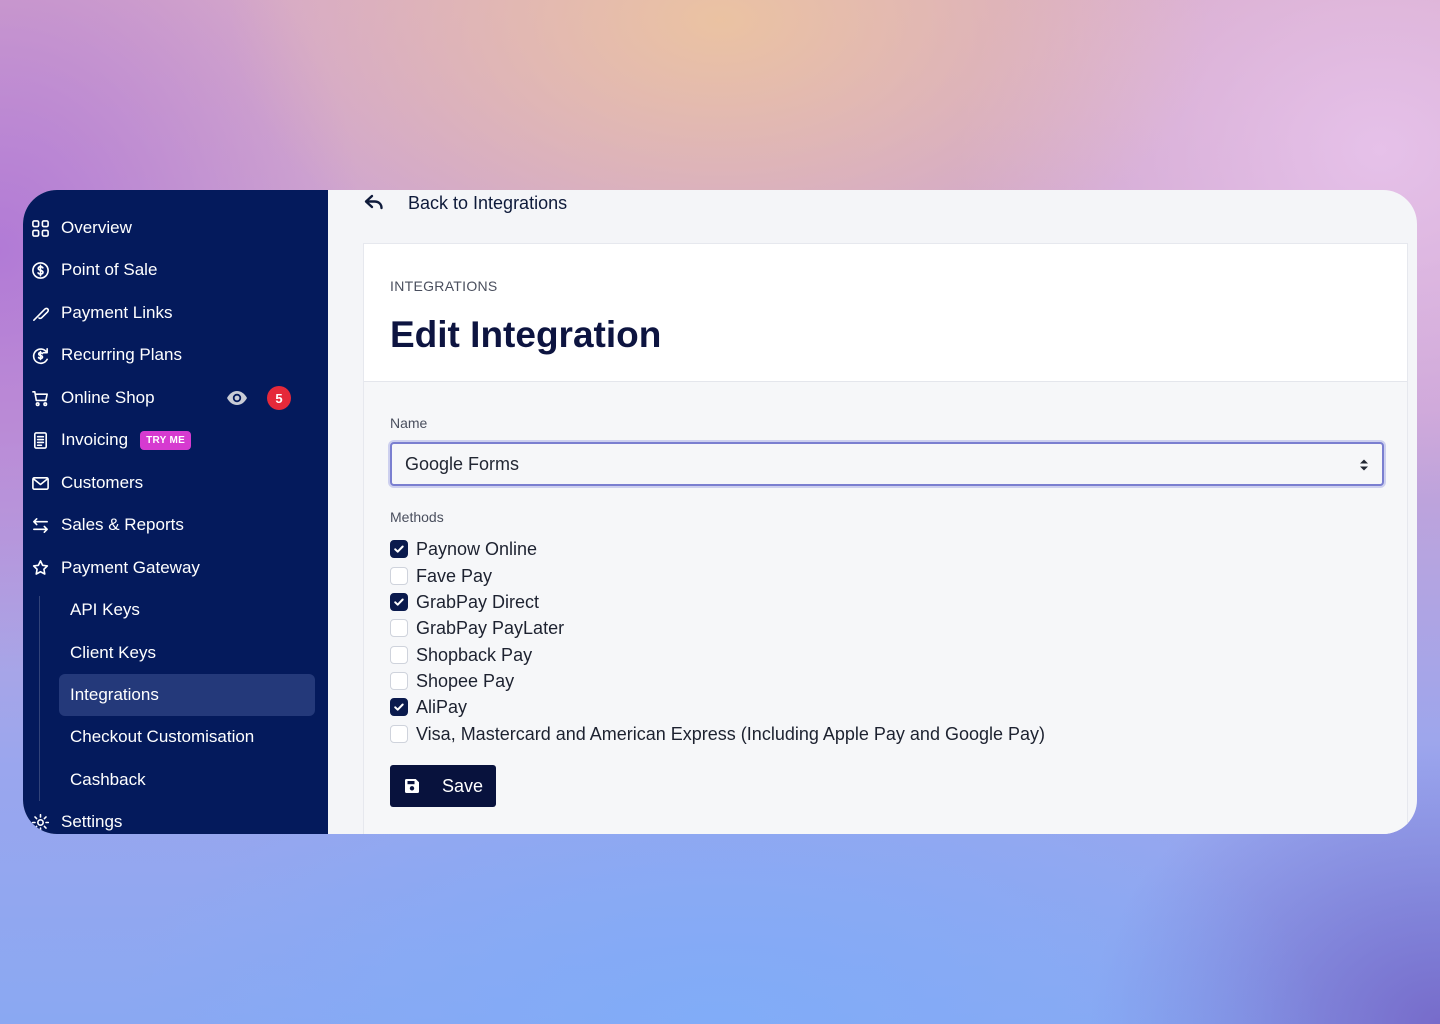 Image resolution: width=1440 pixels, height=1024 pixels. Describe the element at coordinates (109, 269) in the screenshot. I see `sidebar-item-label: Point of Sale` at that location.